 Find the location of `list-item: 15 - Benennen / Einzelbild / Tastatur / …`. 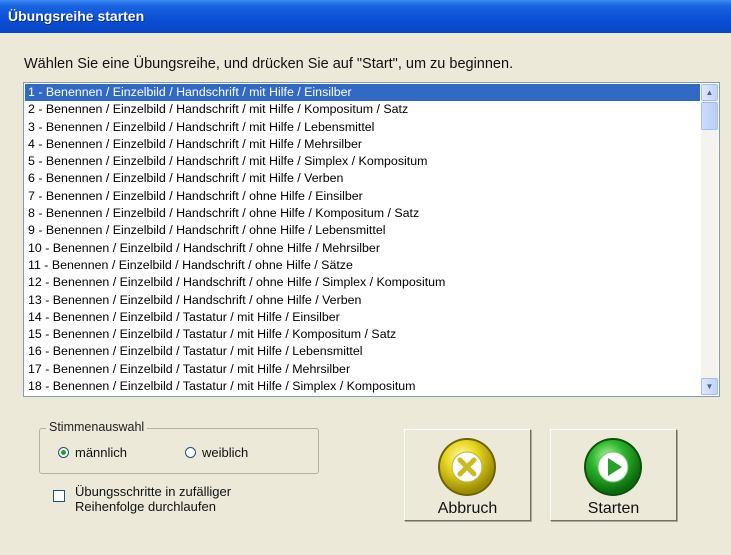

list-item: 15 - Benennen / Einzelbild / Tastatur / … is located at coordinates (362, 334).